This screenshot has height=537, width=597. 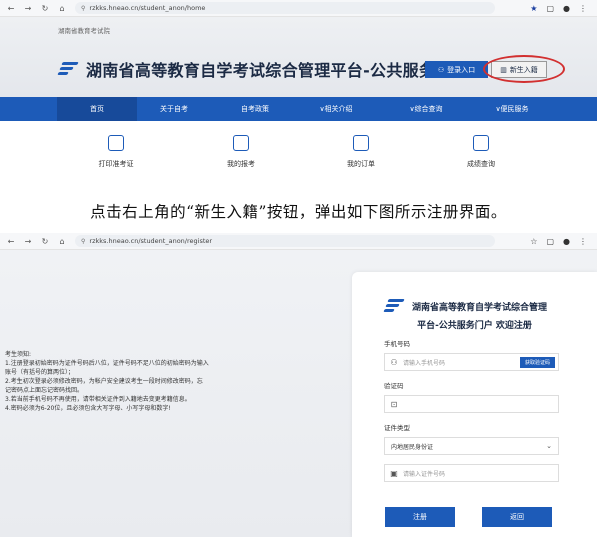 I want to click on quick-label: 我的报考, so click(x=241, y=164).